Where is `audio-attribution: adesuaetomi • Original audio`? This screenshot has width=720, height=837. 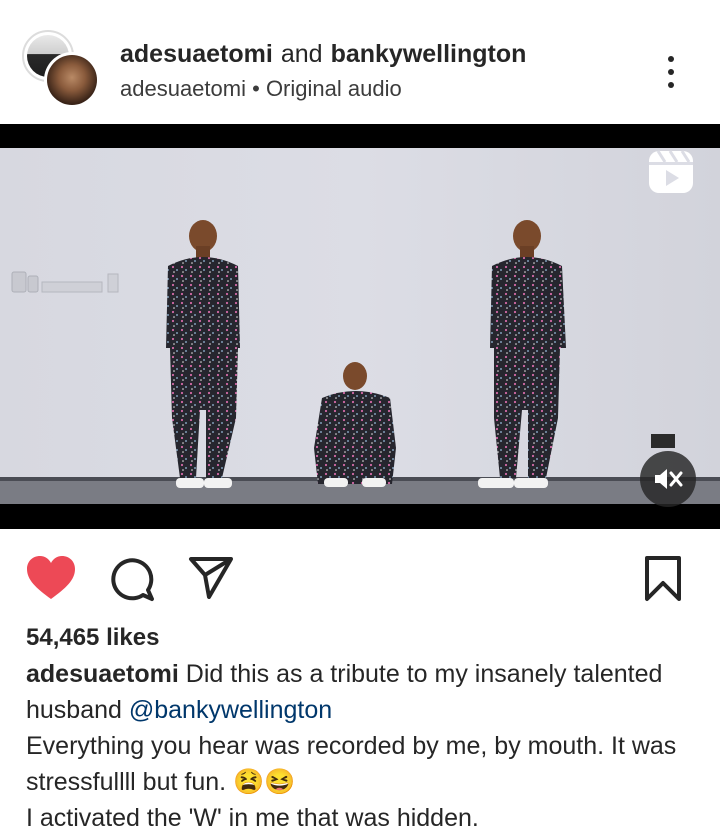 audio-attribution: adesuaetomi • Original audio is located at coordinates (261, 89).